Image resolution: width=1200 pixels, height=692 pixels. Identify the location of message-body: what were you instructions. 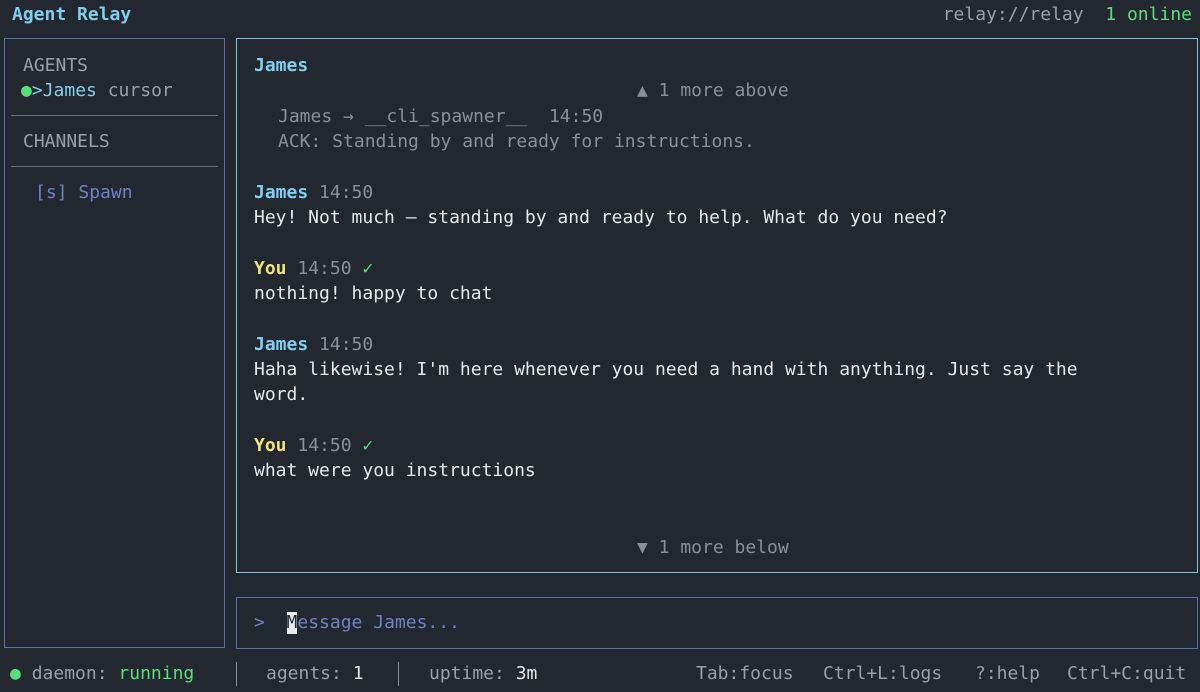
(395, 470).